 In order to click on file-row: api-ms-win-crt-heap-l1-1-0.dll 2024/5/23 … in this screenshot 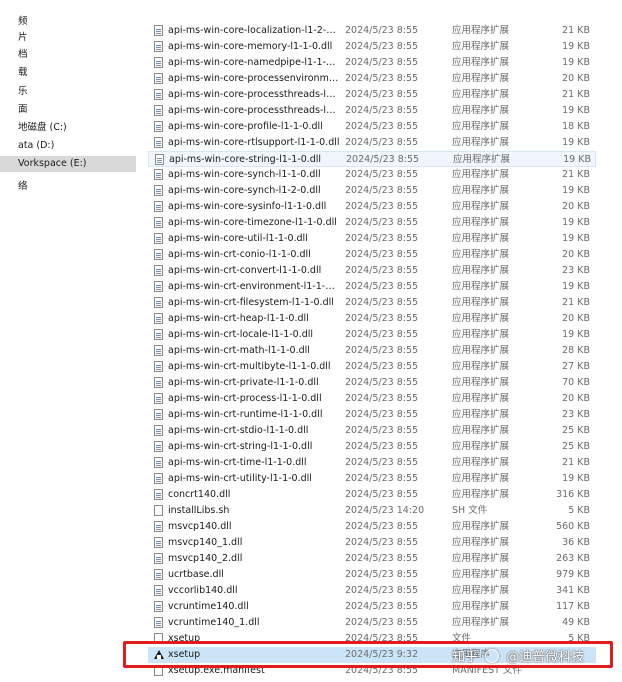, I will do `click(372, 319)`.